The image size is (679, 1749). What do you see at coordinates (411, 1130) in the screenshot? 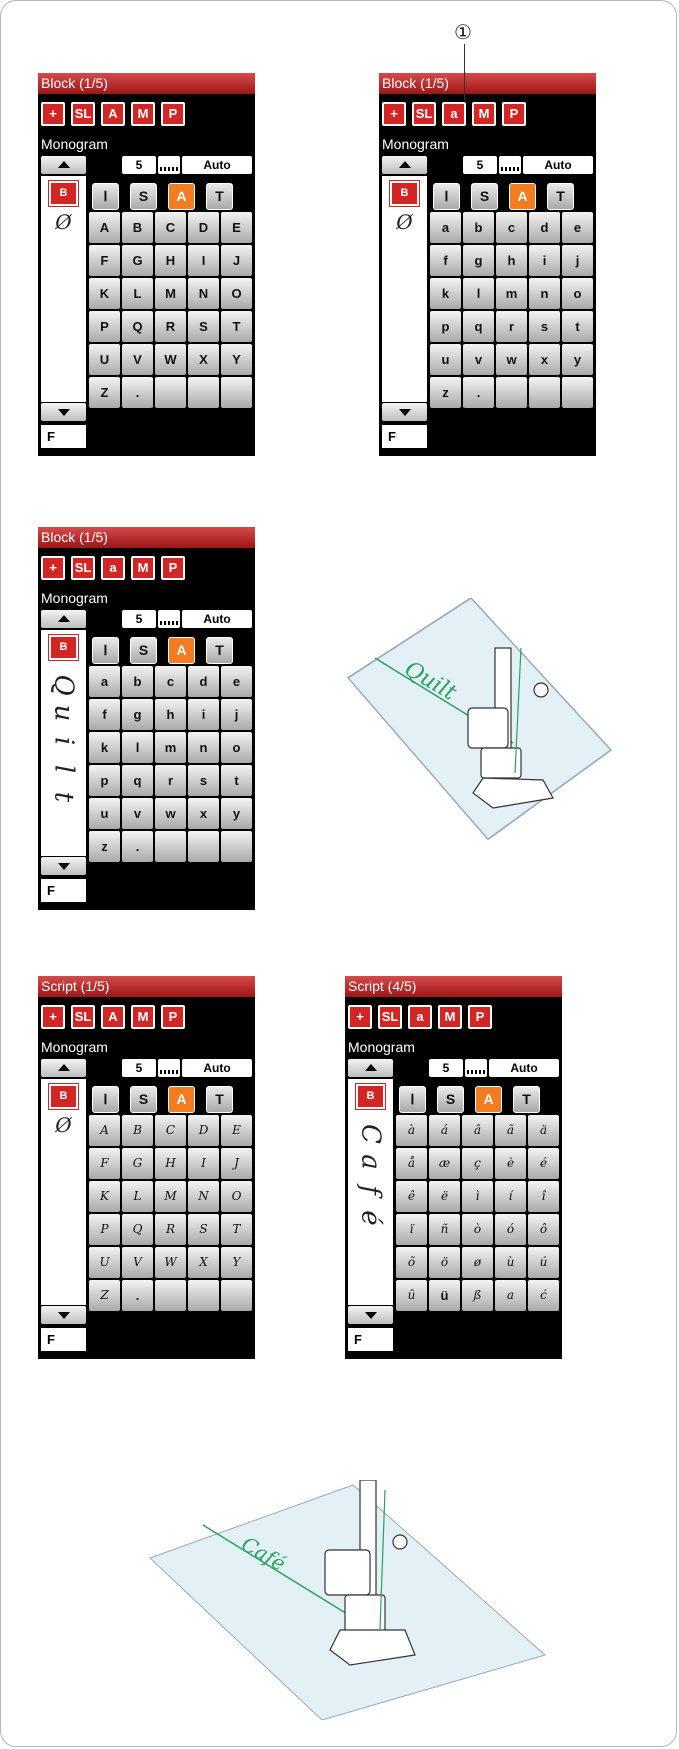
I see `char-key: à` at bounding box center [411, 1130].